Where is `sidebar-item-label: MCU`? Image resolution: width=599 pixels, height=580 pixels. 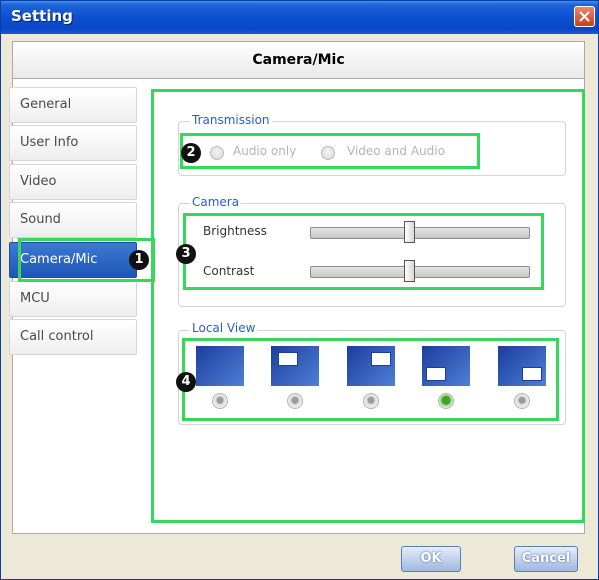 sidebar-item-label: MCU is located at coordinates (35, 298).